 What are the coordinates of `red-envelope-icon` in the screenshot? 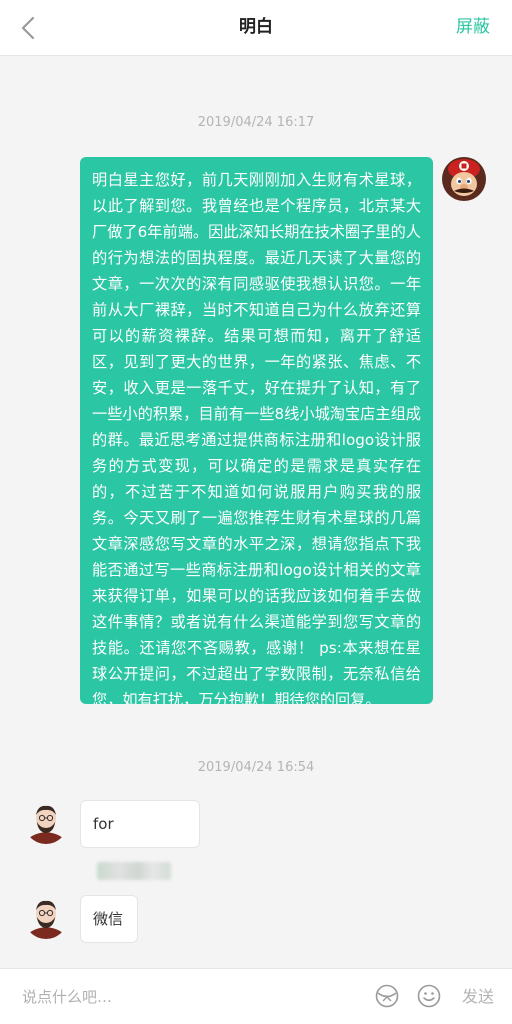 It's located at (387, 996).